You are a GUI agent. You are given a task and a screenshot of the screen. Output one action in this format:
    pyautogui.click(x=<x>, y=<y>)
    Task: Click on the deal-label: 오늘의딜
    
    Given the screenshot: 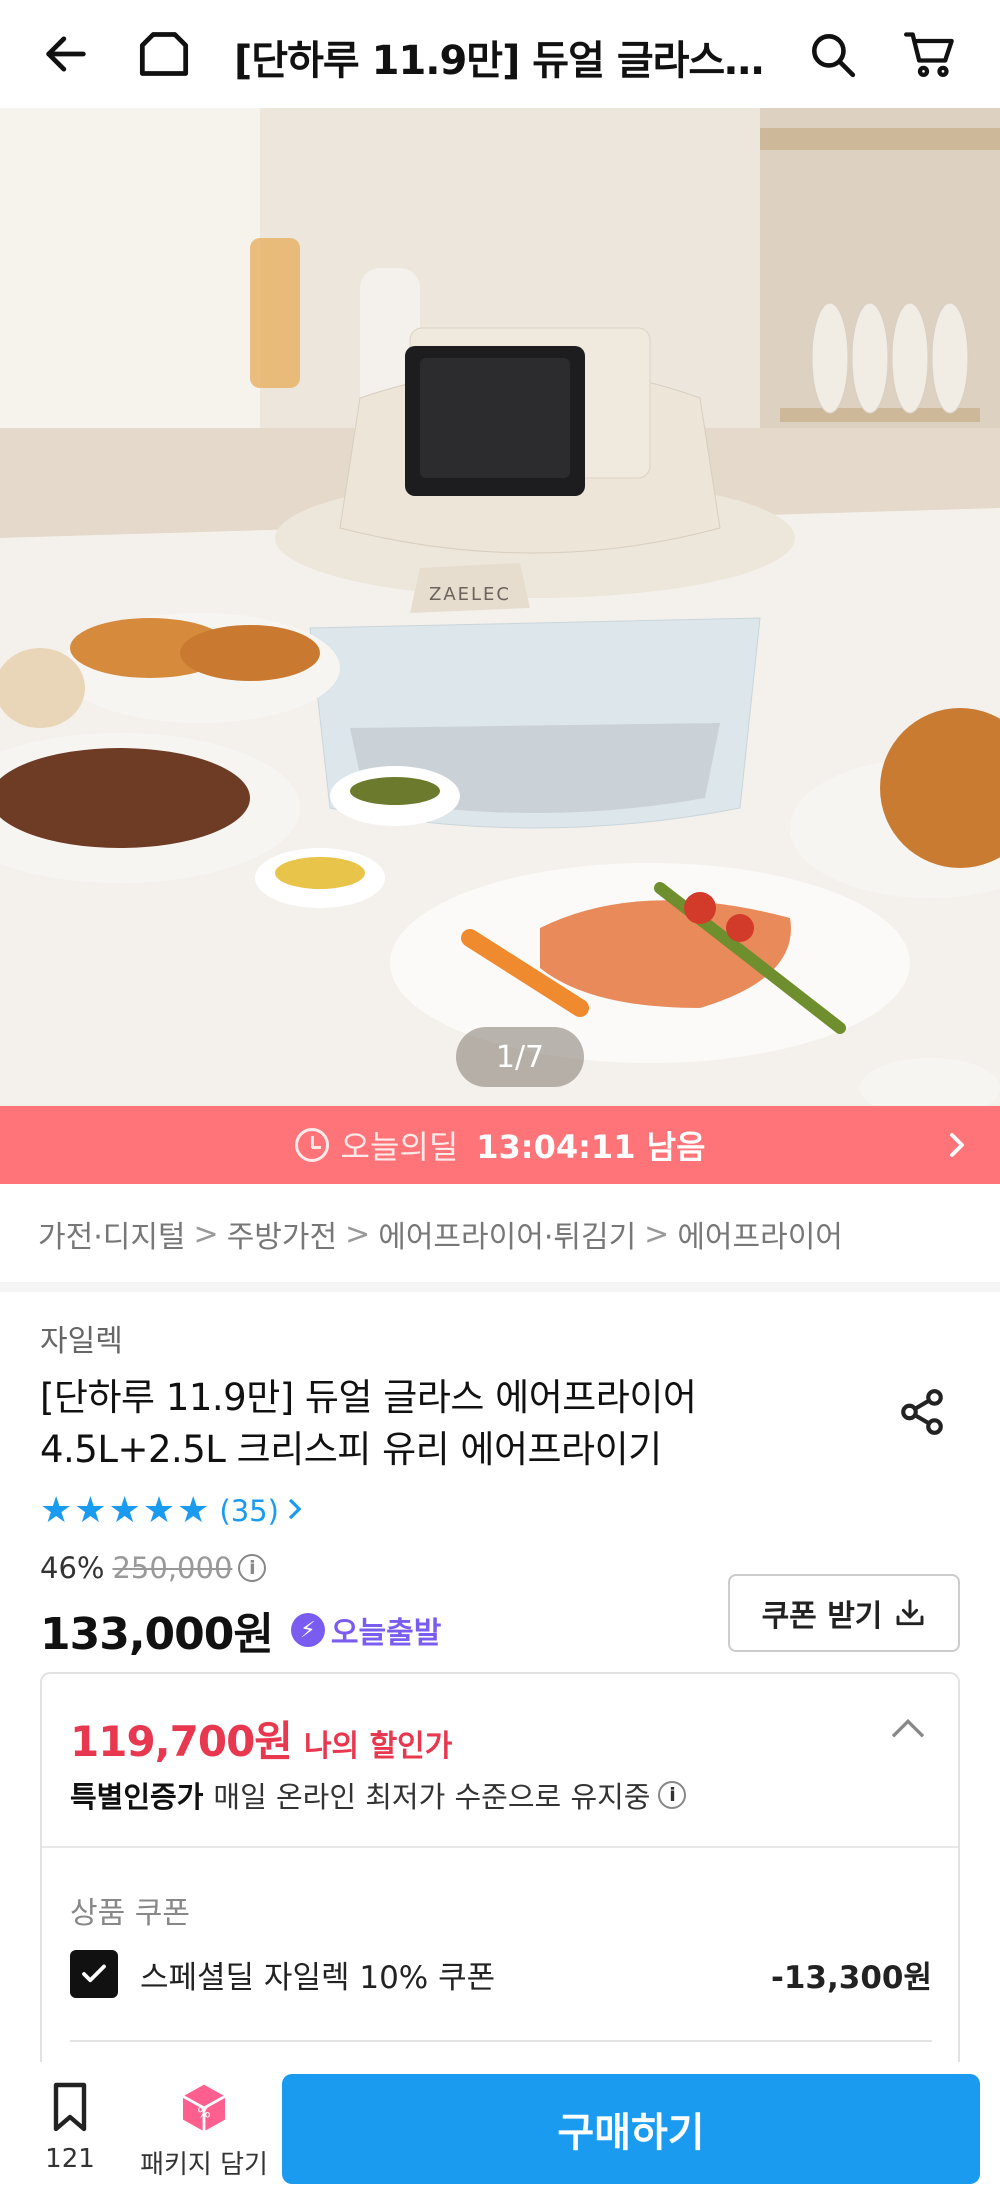 What is the action you would take?
    pyautogui.click(x=399, y=1147)
    